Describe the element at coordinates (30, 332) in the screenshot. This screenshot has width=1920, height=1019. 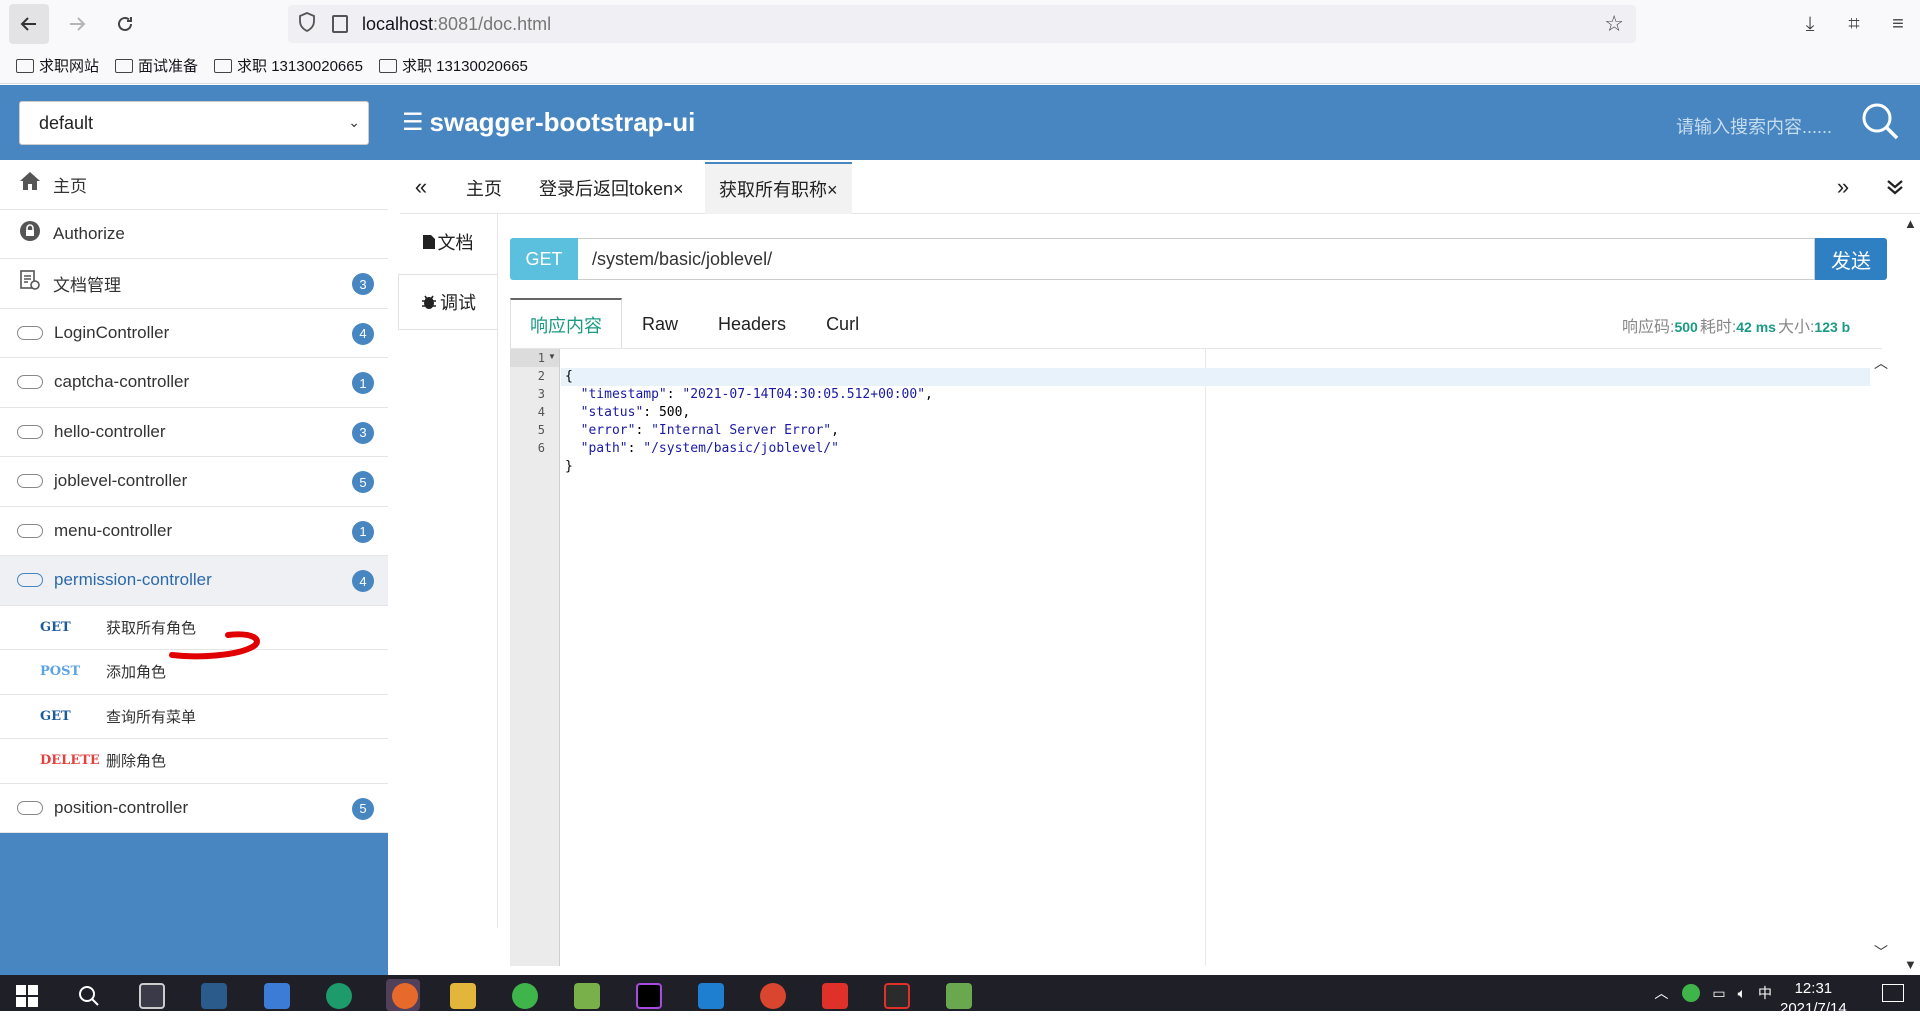
I see `cloud-api-icon` at that location.